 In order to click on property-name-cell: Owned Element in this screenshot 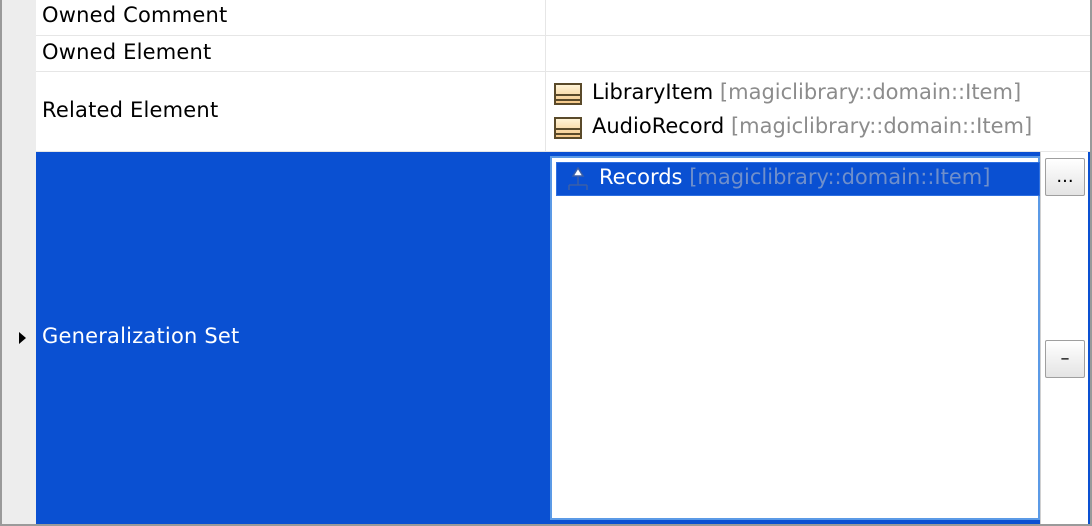, I will do `click(291, 54)`.